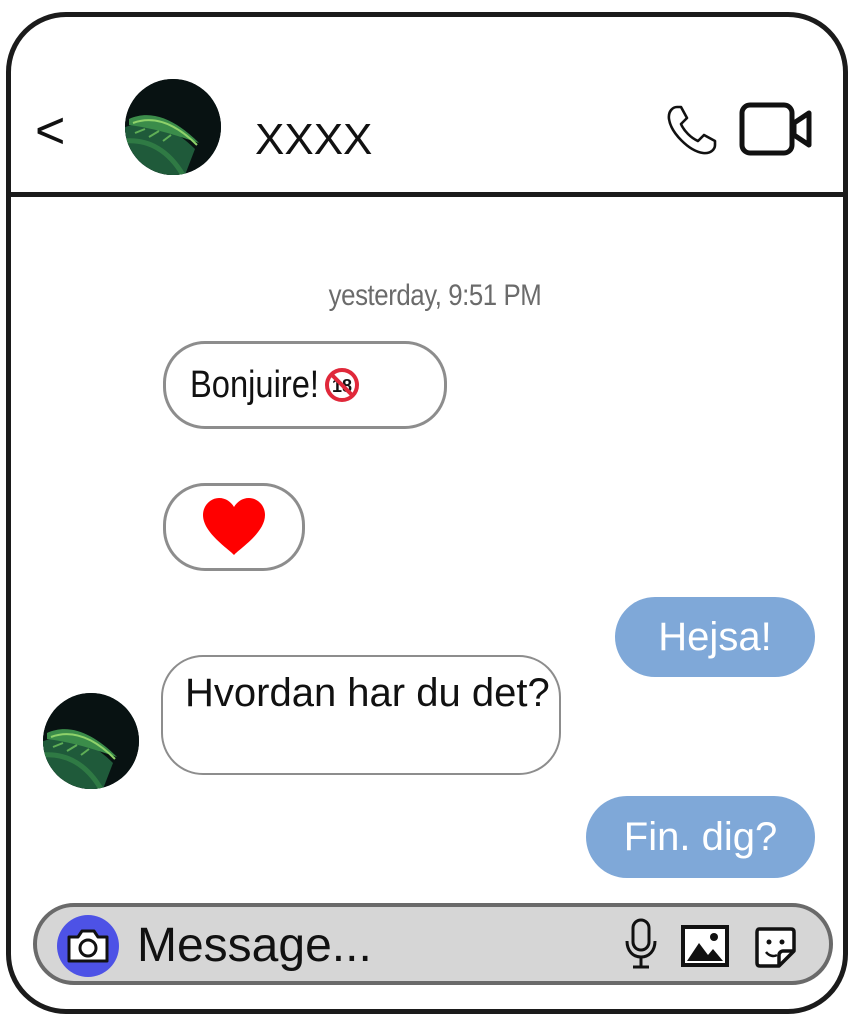 The width and height of the screenshot is (860, 1030). Describe the element at coordinates (692, 130) in the screenshot. I see `phone-icon` at that location.